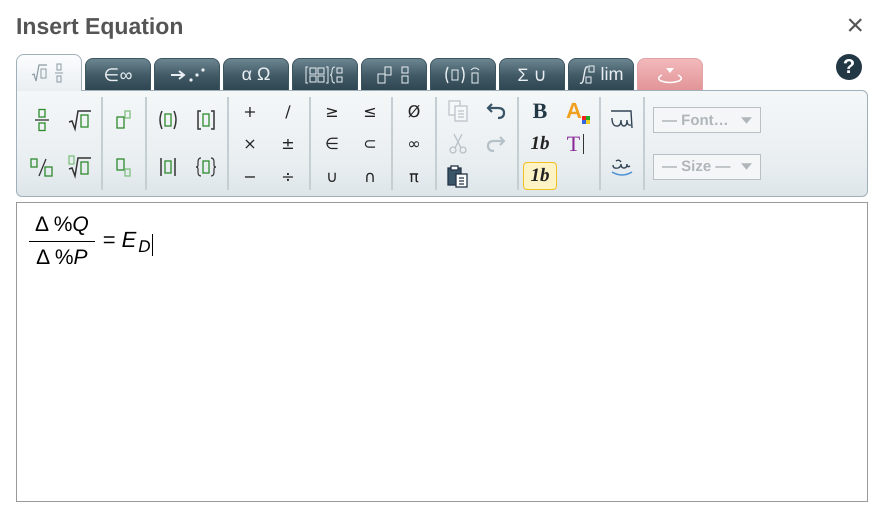 This screenshot has width=881, height=505. What do you see at coordinates (458, 111) in the screenshot?
I see `copy-icon` at bounding box center [458, 111].